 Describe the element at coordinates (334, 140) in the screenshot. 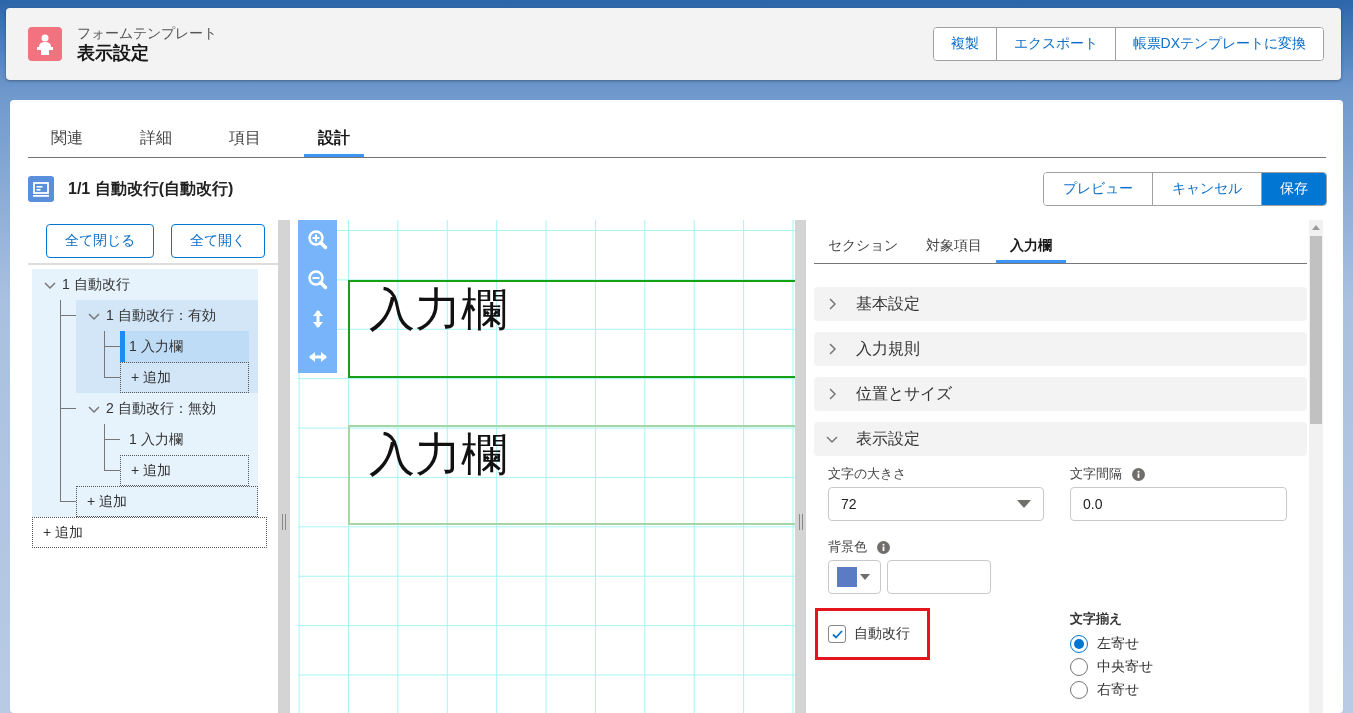

I see `tab: 設計` at that location.